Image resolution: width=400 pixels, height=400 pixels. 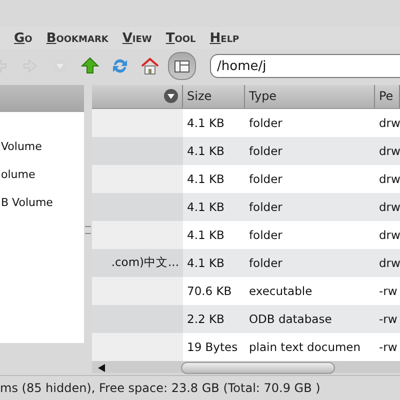 I want to click on menu-item: Tool, so click(x=181, y=38).